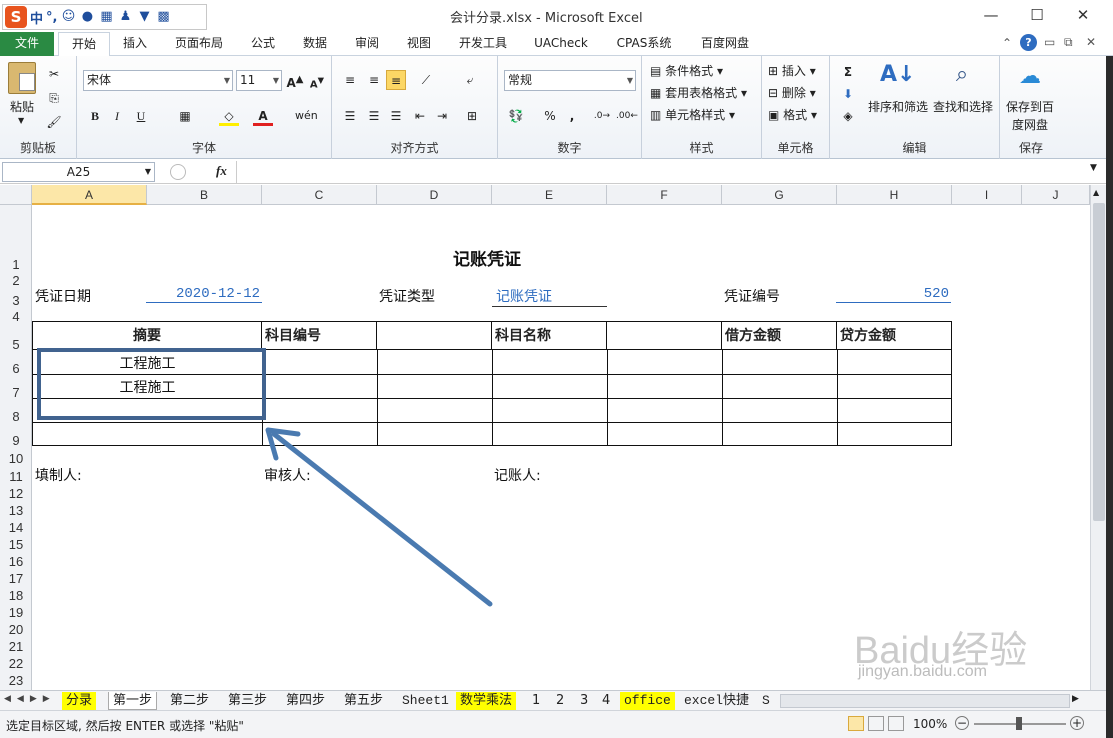 This screenshot has width=1113, height=738. Describe the element at coordinates (87, 17) in the screenshot. I see `microphone-icon: ●` at that location.